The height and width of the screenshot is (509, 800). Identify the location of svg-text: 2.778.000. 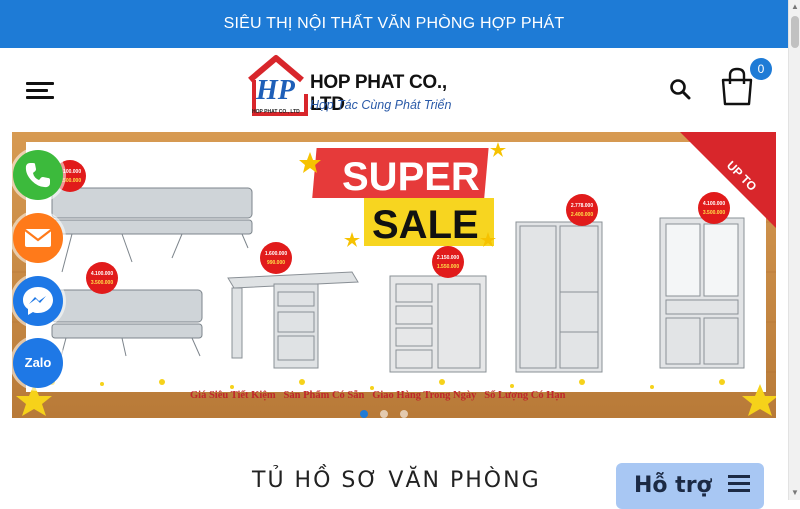
(582, 206).